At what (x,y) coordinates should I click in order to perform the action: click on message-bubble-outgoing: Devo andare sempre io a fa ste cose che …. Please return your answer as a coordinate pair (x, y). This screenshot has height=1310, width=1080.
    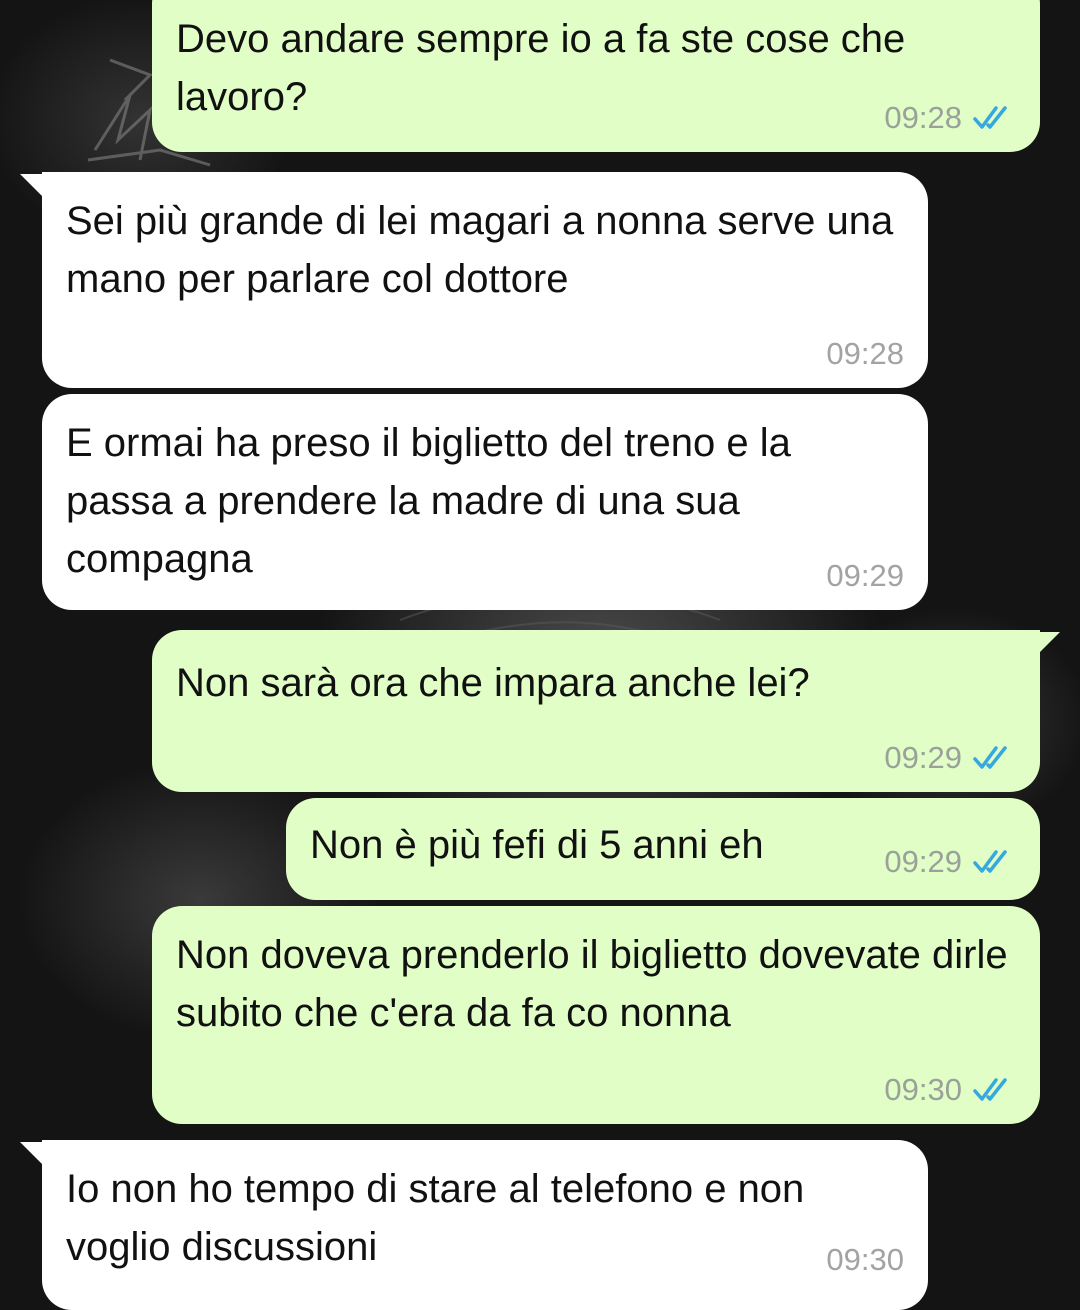
    Looking at the image, I should click on (596, 76).